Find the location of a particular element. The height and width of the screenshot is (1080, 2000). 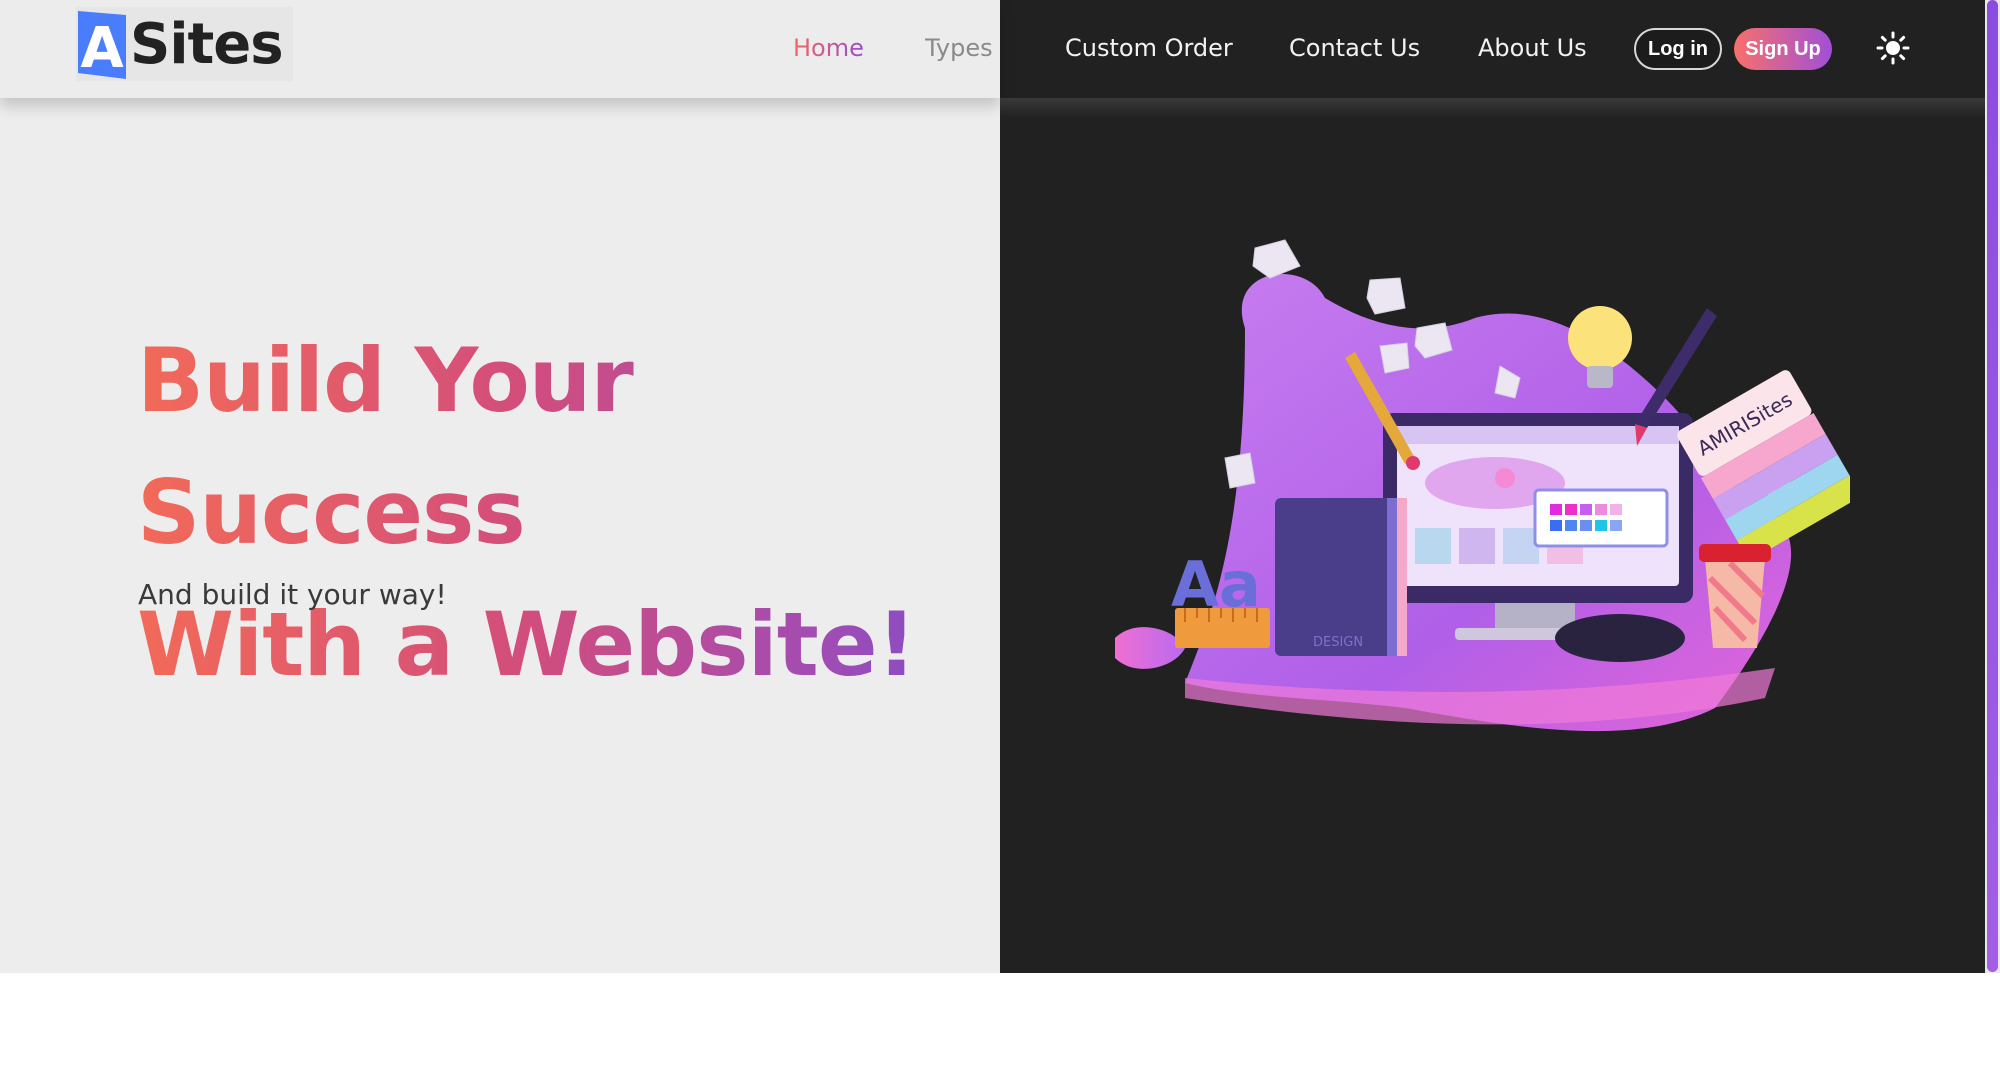

nav-home-link: Home is located at coordinates (828, 48).